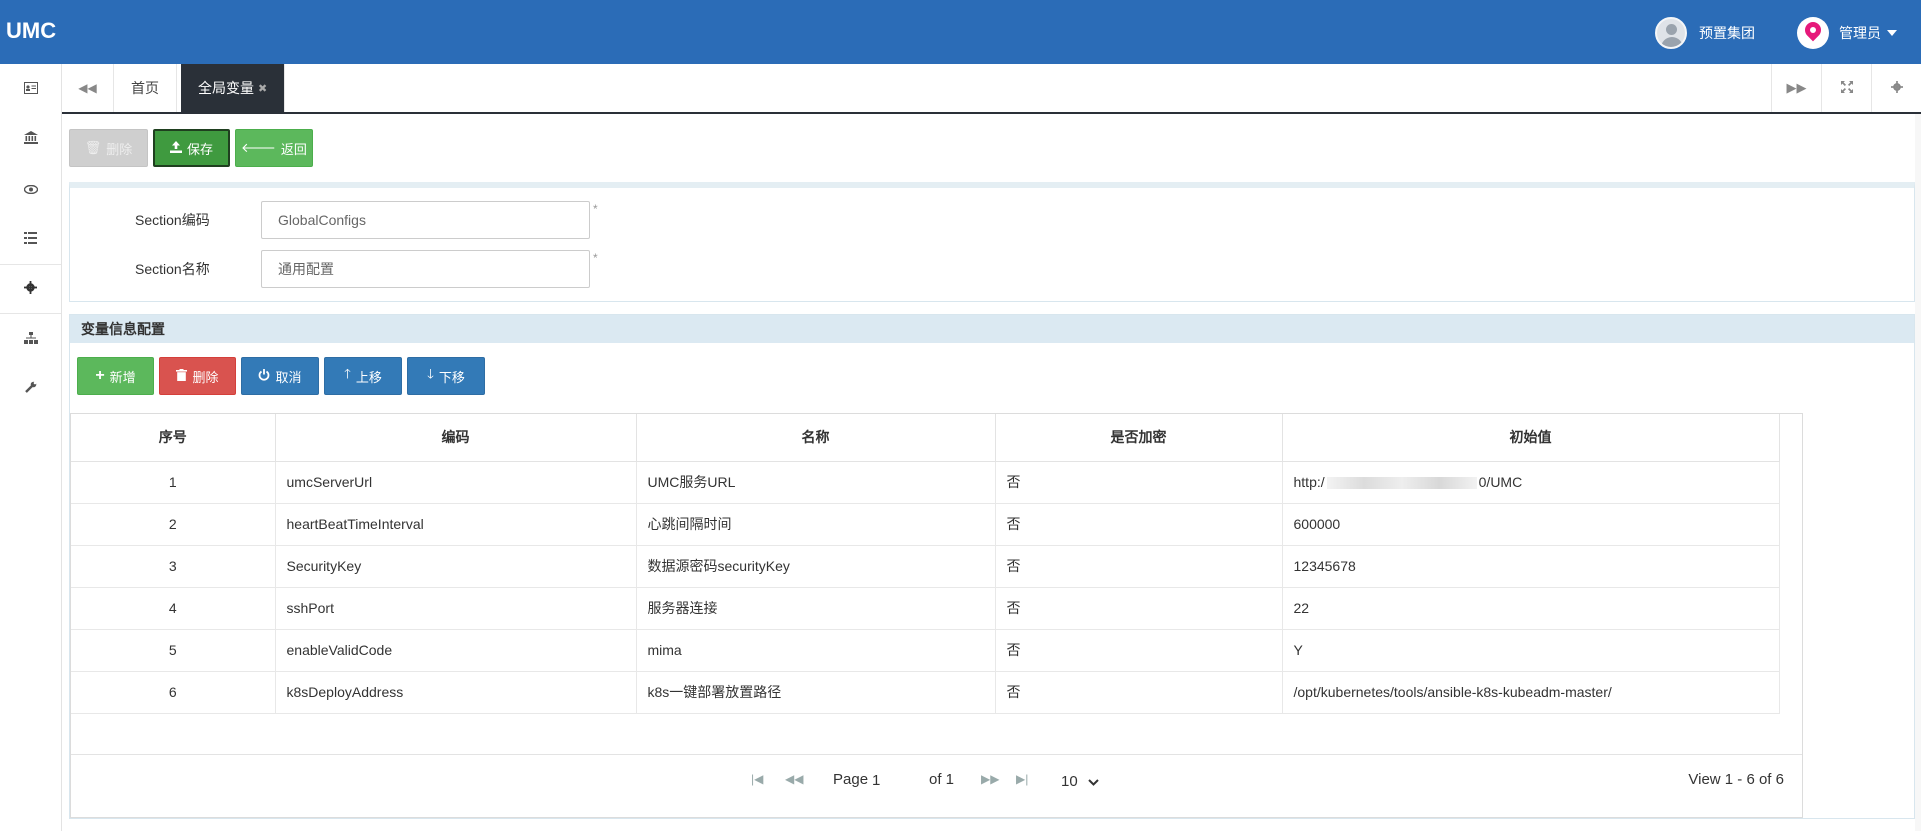 The width and height of the screenshot is (1921, 831). I want to click on upload-icon, so click(175, 148).